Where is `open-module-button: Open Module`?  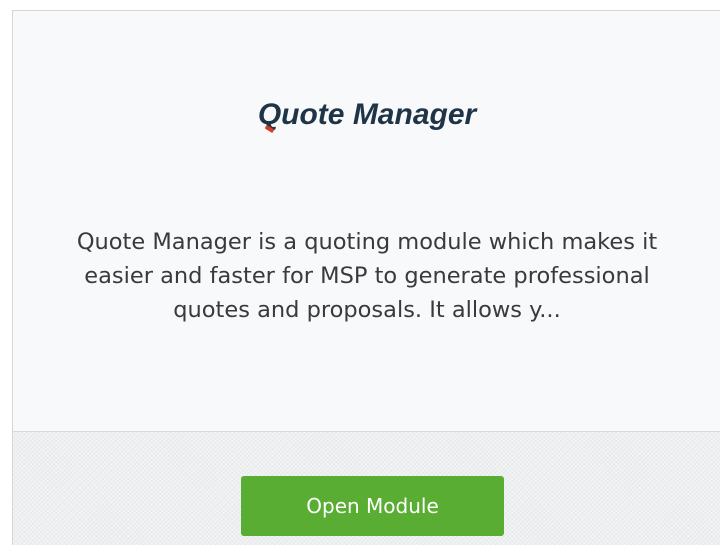 open-module-button: Open Module is located at coordinates (372, 506).